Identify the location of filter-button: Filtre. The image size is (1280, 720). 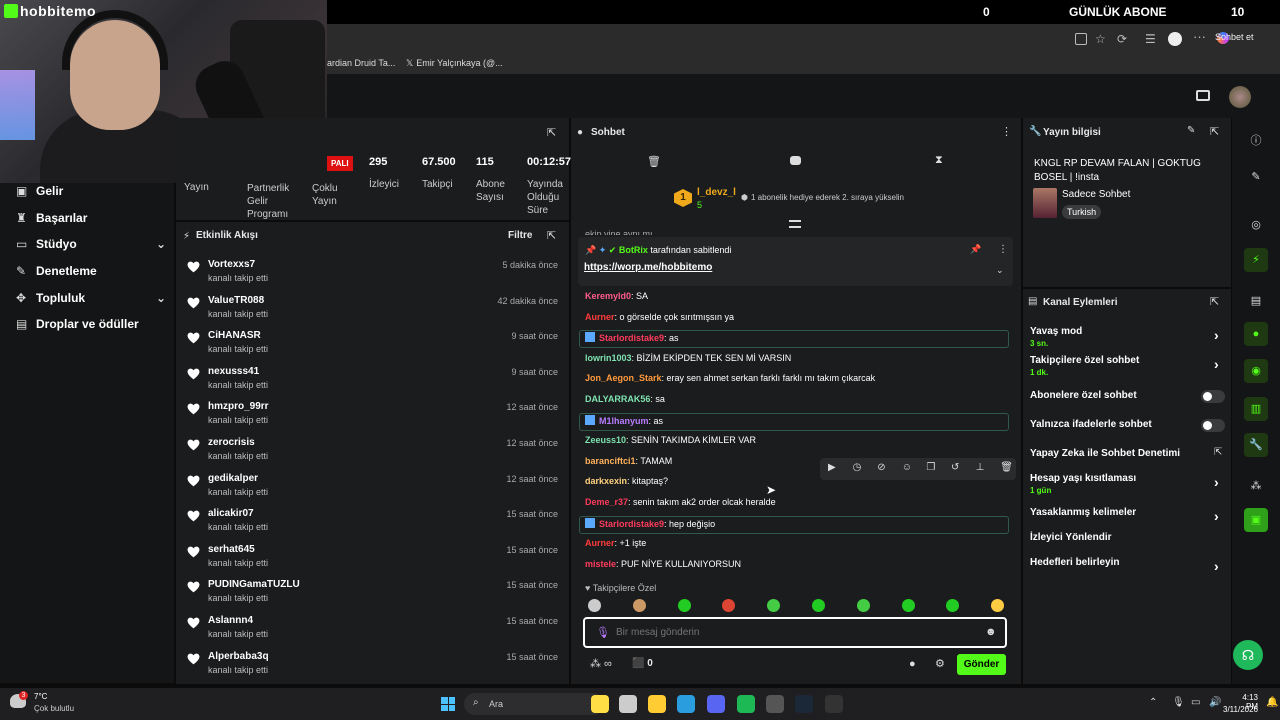
(520, 235).